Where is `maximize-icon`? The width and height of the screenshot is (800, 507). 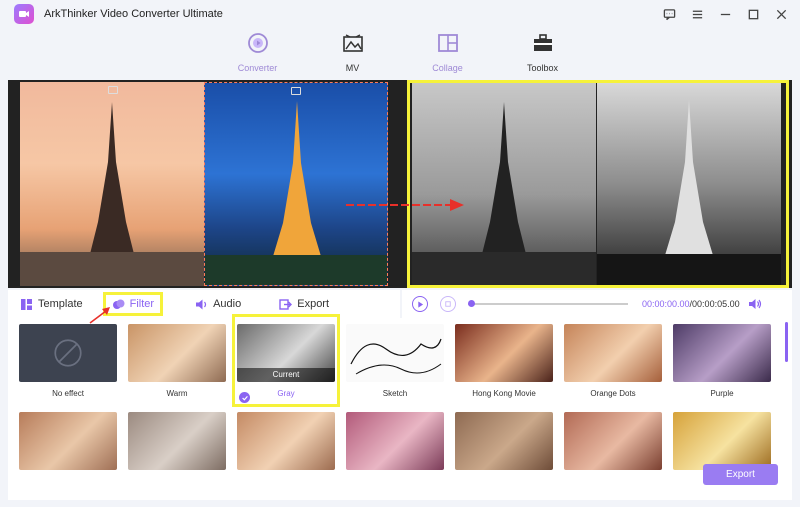
maximize-icon is located at coordinates (753, 14).